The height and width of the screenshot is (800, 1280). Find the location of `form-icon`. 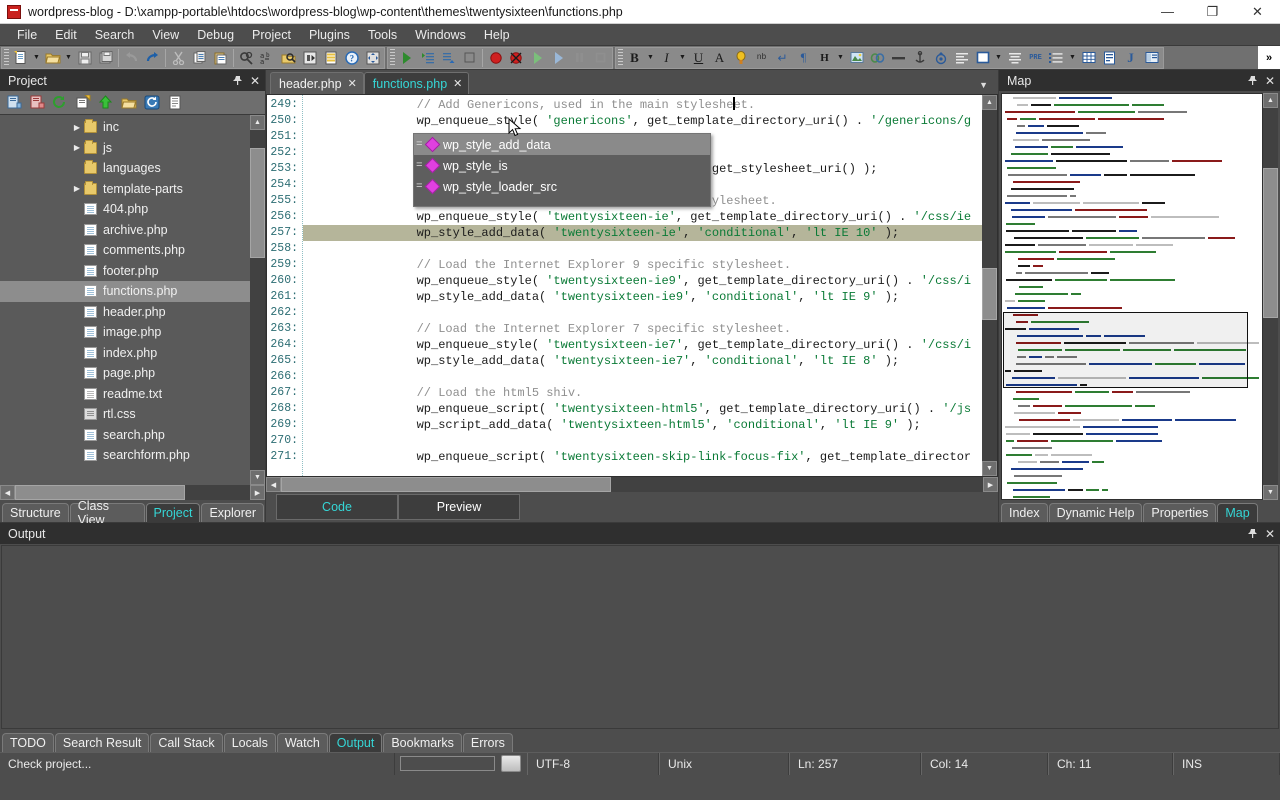

form-icon is located at coordinates (1109, 58).